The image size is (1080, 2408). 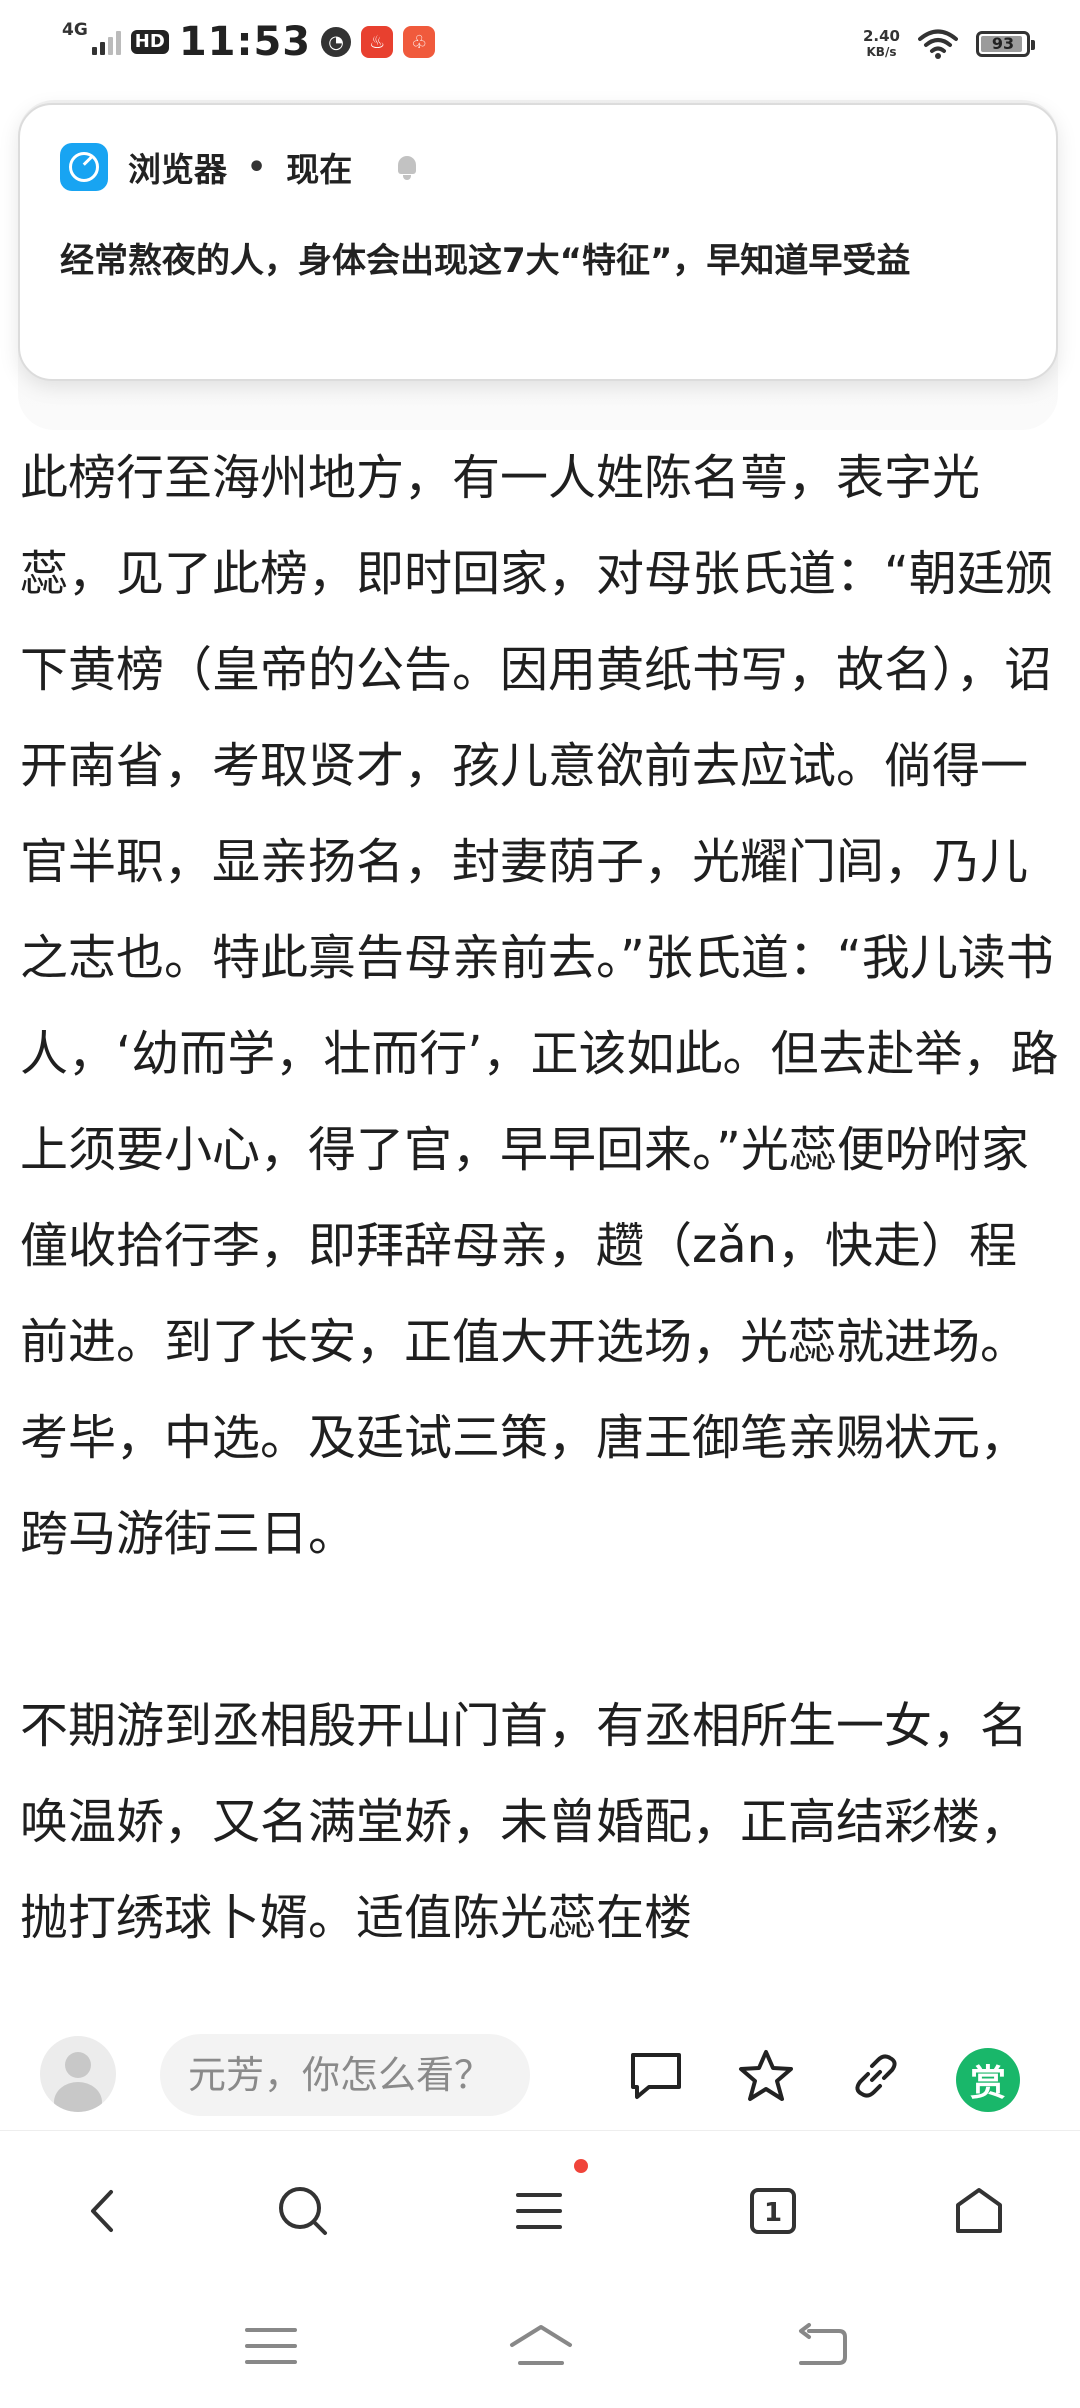 I want to click on compass-icon: ◔, so click(x=336, y=42).